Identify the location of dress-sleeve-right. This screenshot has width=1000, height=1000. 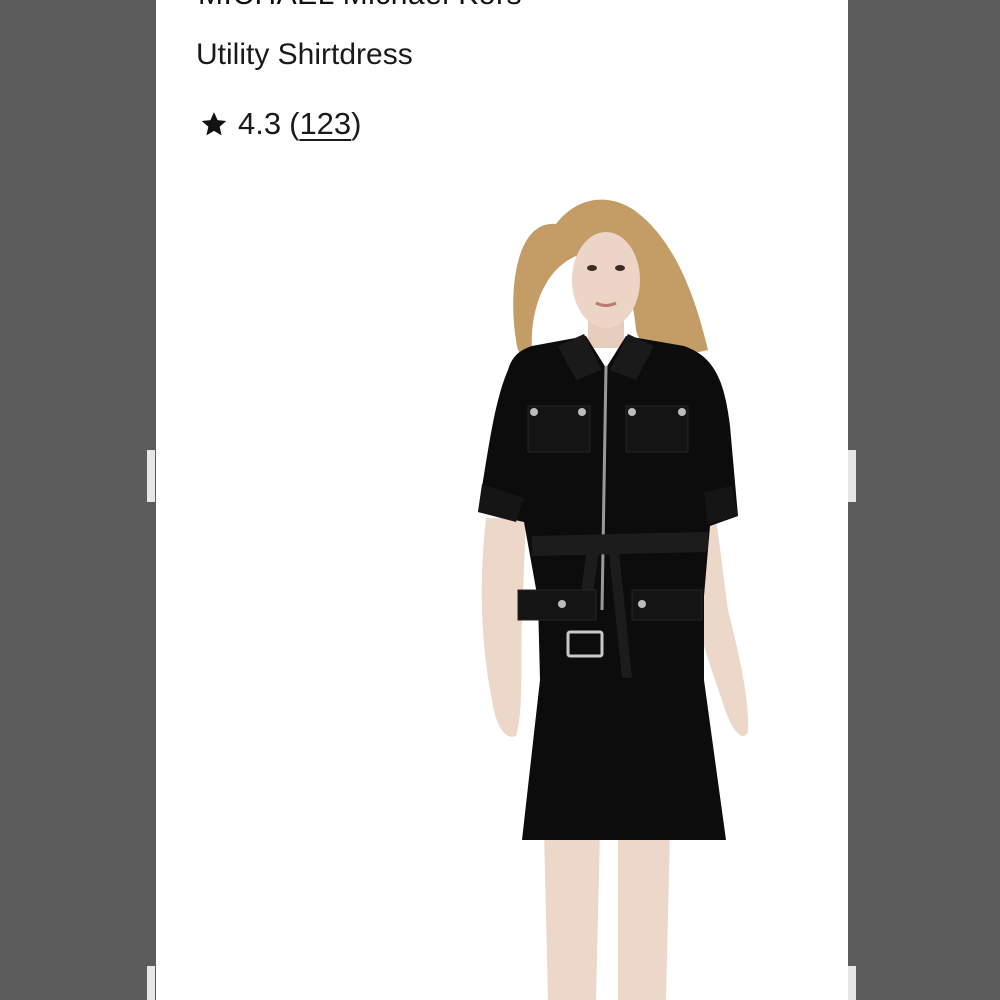
(721, 505).